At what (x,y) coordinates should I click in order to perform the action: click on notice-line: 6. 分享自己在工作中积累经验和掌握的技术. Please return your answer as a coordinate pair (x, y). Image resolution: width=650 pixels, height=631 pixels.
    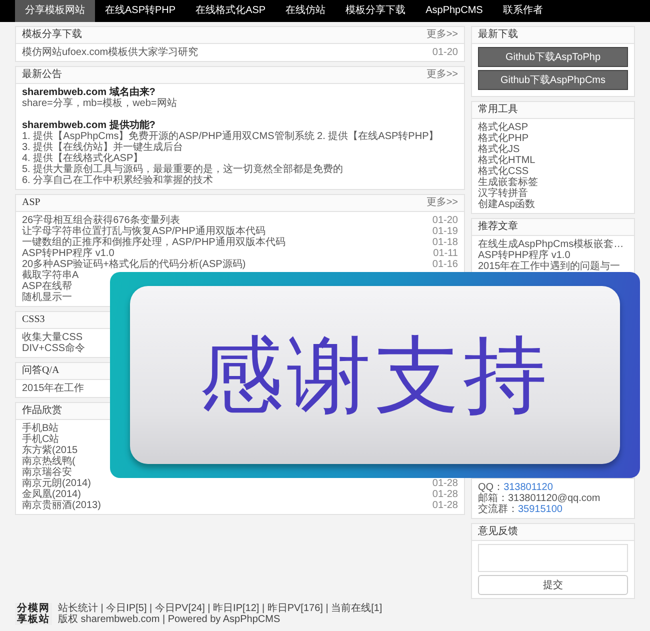
    Looking at the image, I should click on (118, 180).